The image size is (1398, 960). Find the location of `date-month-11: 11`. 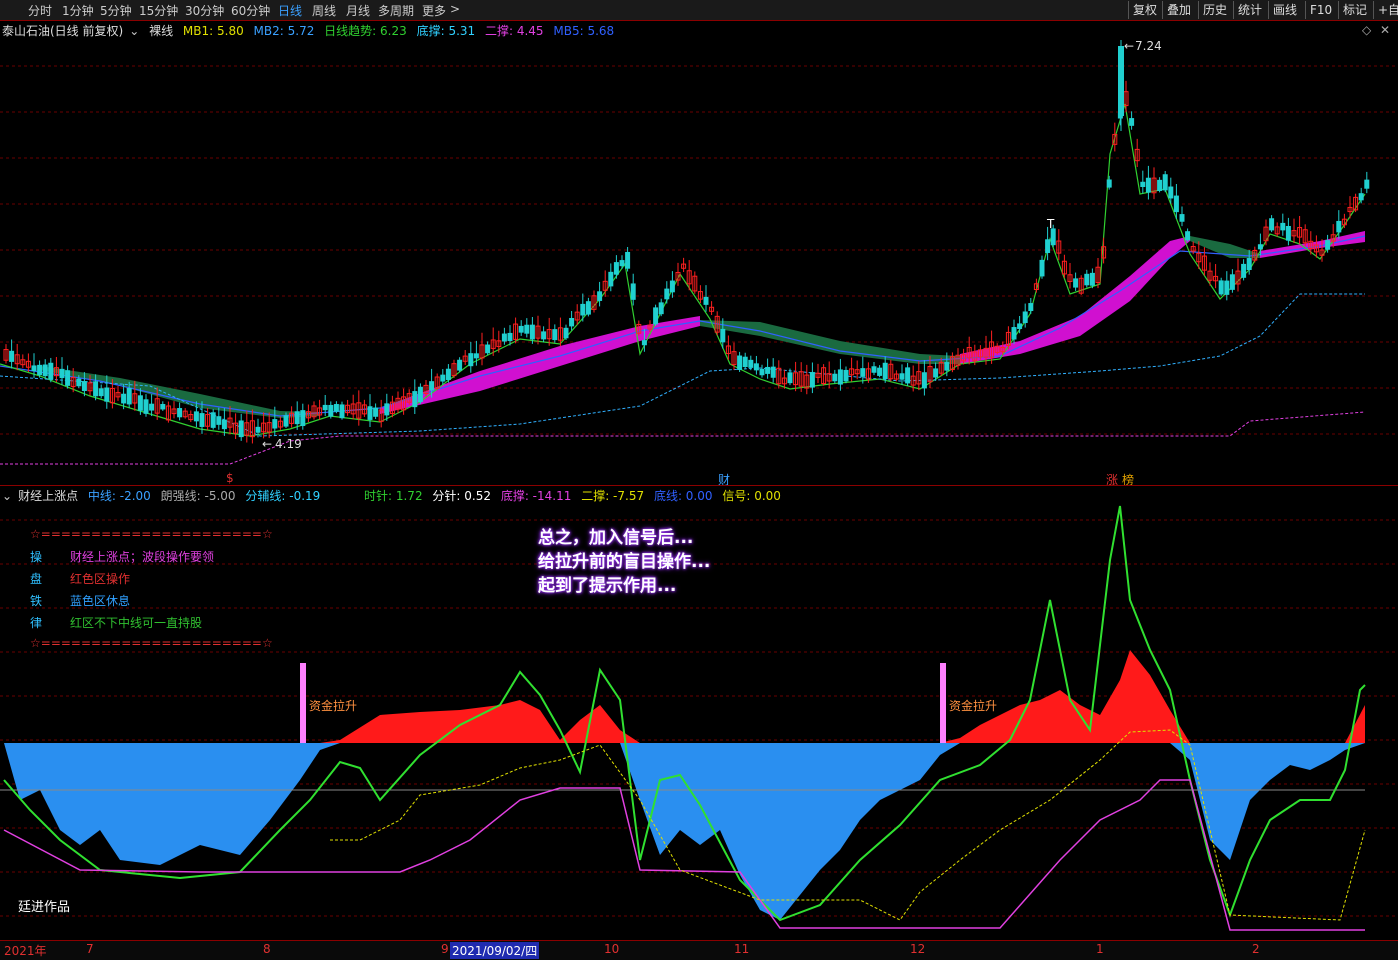

date-month-11: 11 is located at coordinates (742, 949).